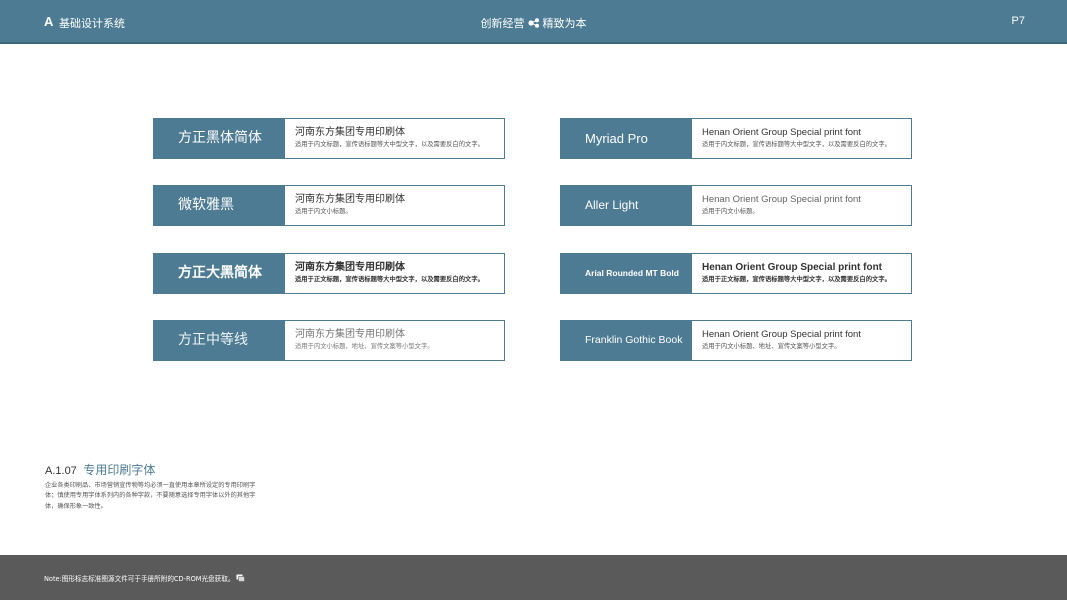 This screenshot has height=600, width=1067. I want to click on font-description: 河南东方集团专用印刷体 适用于内文小标题、地址、宣传文案等小型文字。, so click(396, 340).